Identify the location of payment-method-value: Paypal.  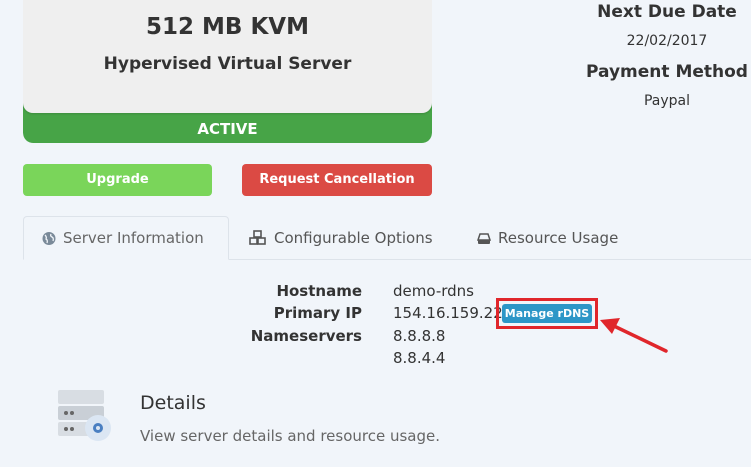
(667, 101).